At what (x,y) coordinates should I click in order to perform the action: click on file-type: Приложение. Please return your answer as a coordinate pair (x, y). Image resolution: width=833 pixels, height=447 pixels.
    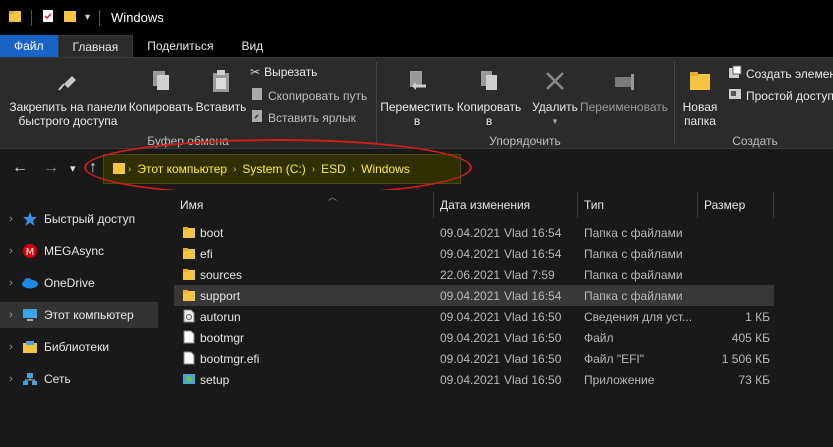
    Looking at the image, I should click on (619, 379).